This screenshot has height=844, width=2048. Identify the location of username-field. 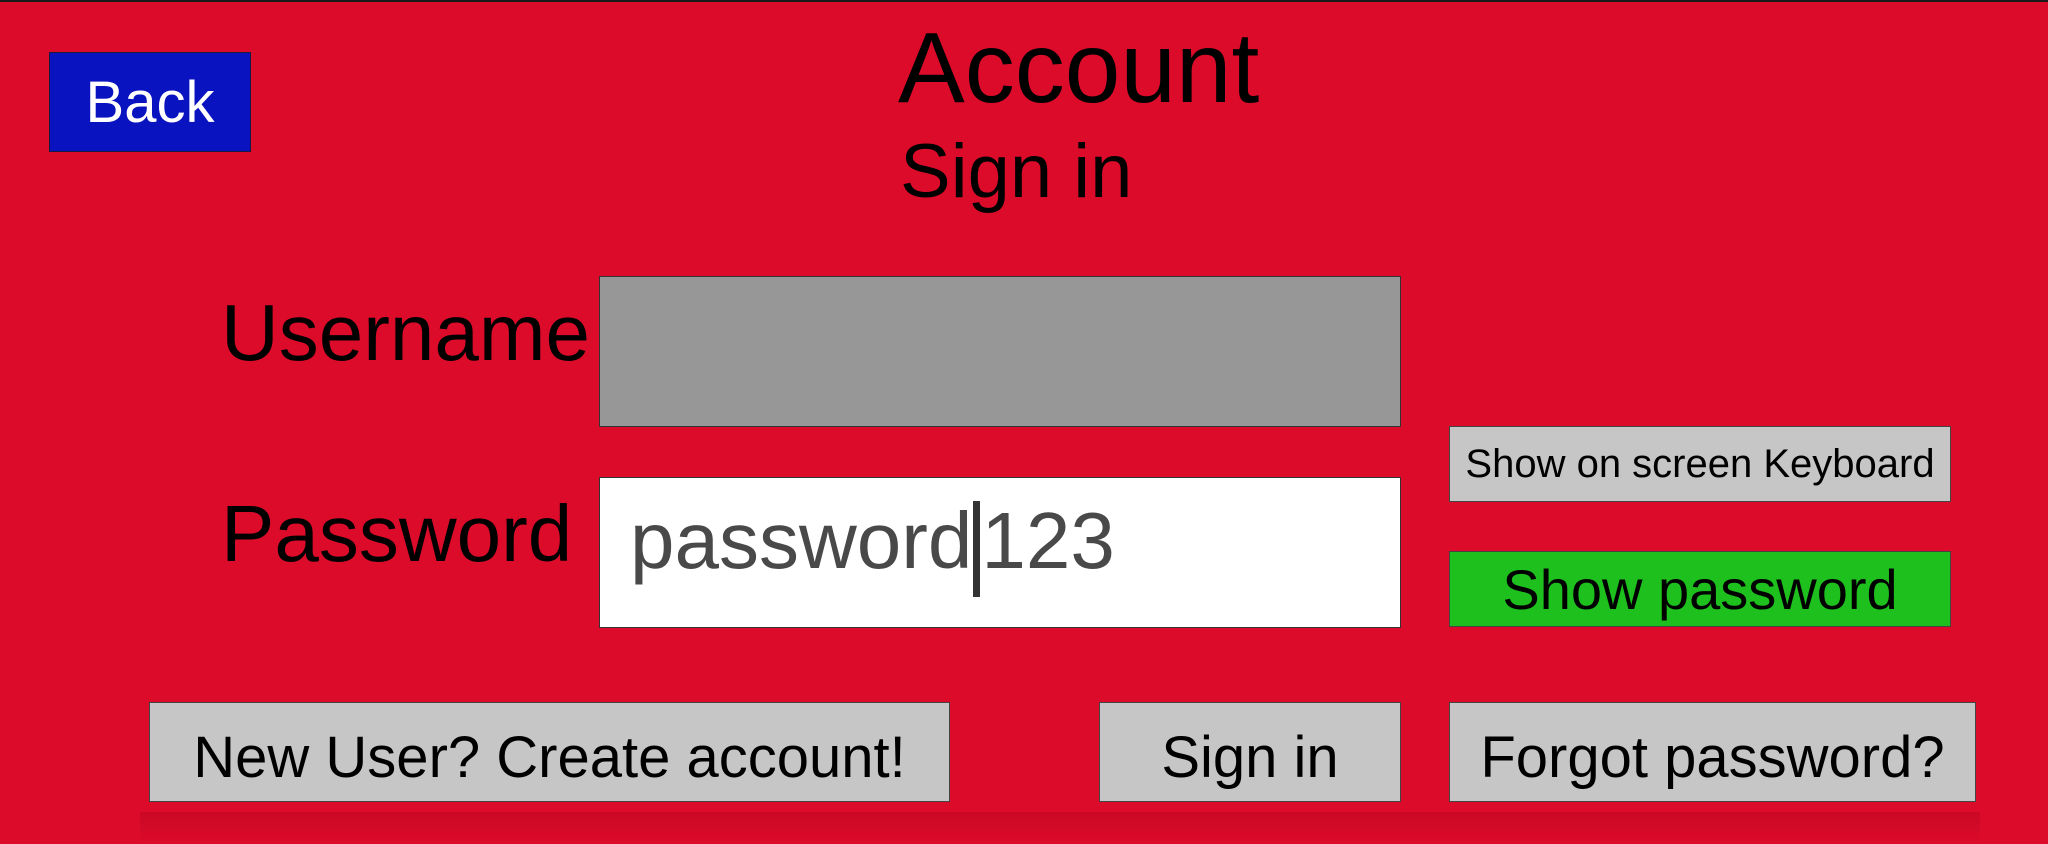
(1000, 351).